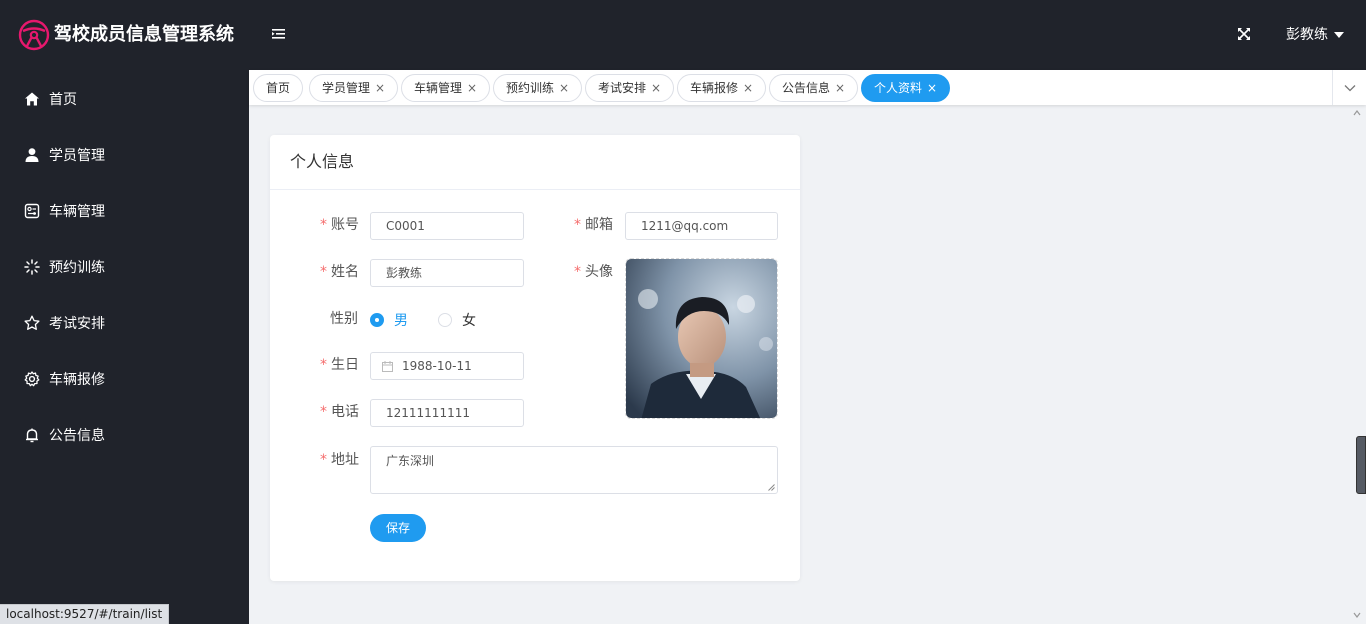 Image resolution: width=1366 pixels, height=624 pixels. I want to click on gender-label: 性别, so click(344, 319).